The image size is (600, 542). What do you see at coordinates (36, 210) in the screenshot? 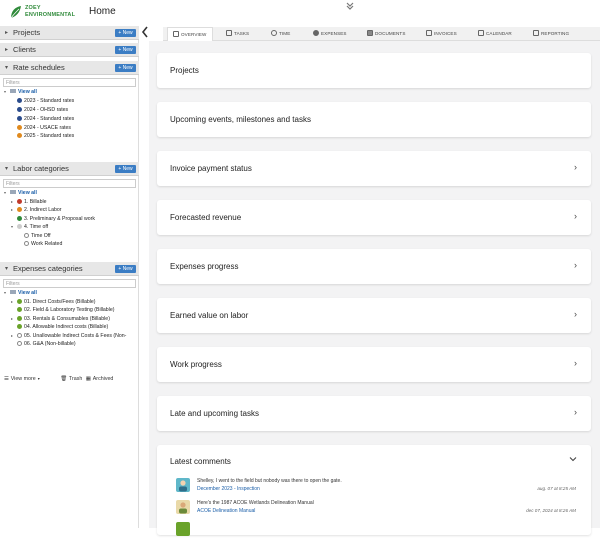
I see `list-item: ▸ 2. Indirect Labor` at bounding box center [36, 210].